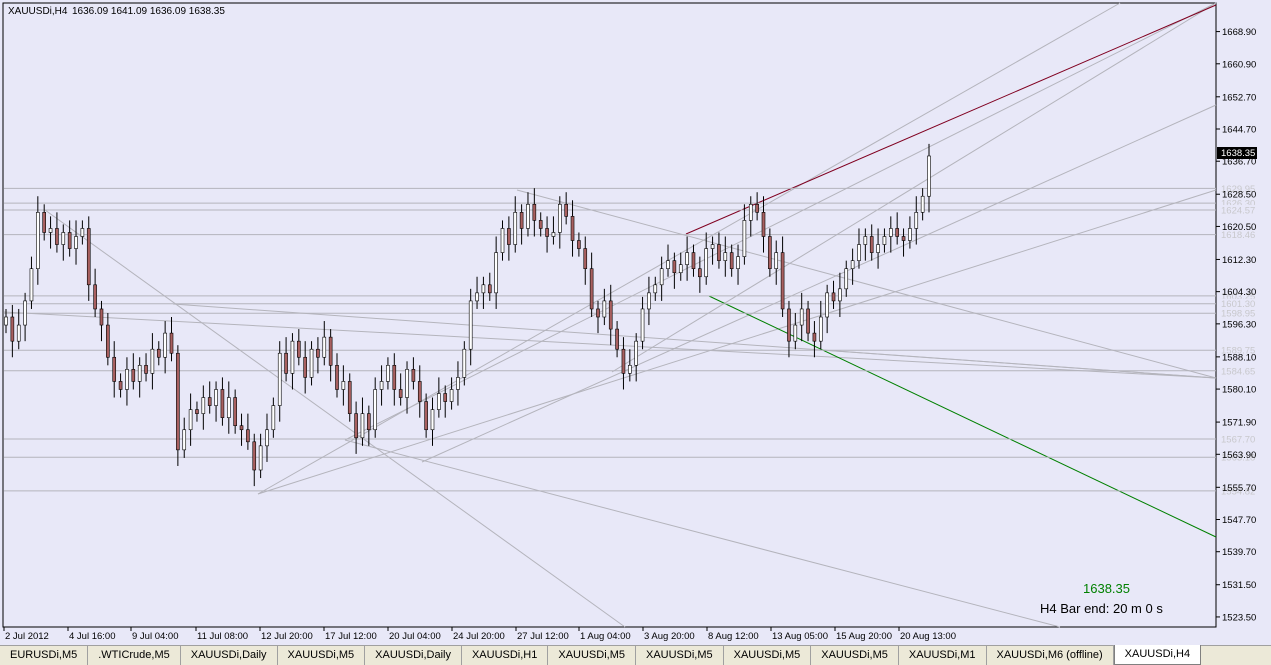 This screenshot has height=665, width=1271. What do you see at coordinates (505, 655) in the screenshot?
I see `chart-tab: XAUUSDi,H1` at bounding box center [505, 655].